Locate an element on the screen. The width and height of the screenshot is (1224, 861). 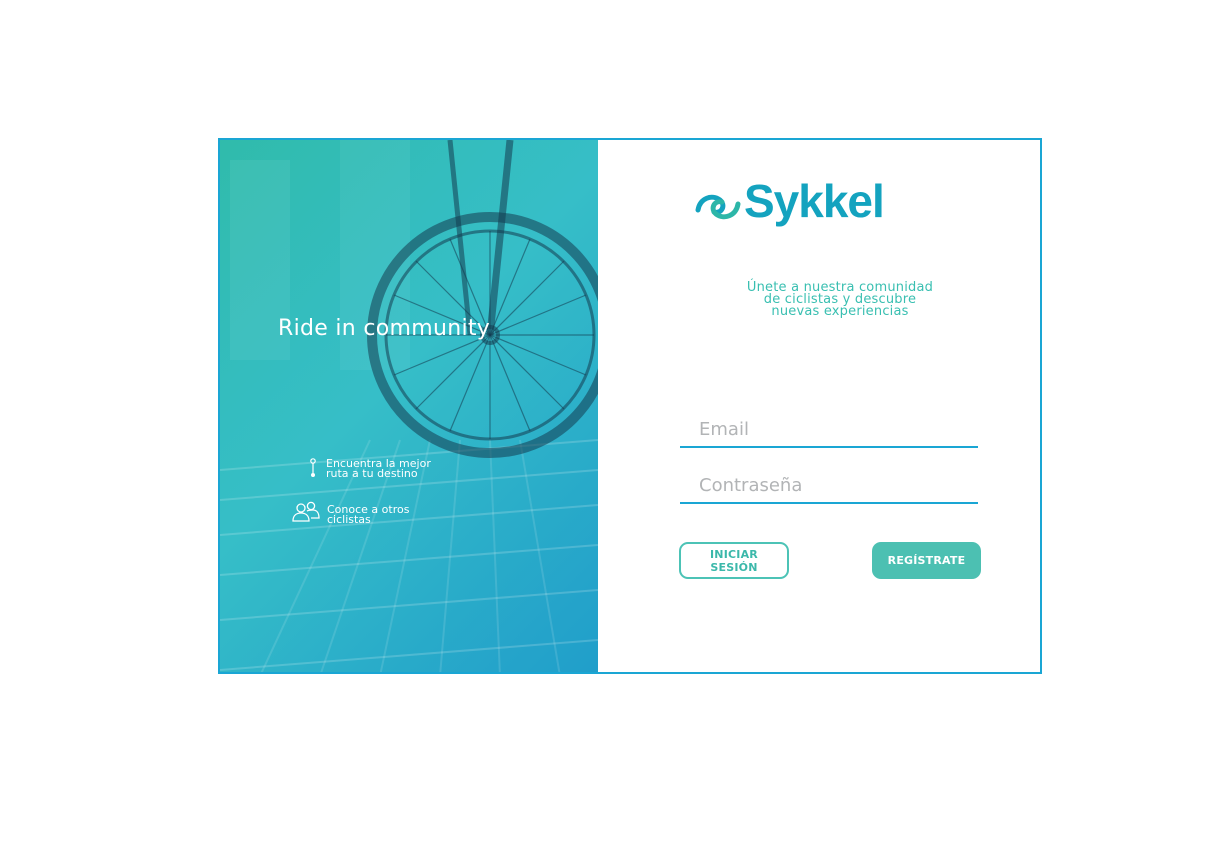
password-field is located at coordinates (829, 486).